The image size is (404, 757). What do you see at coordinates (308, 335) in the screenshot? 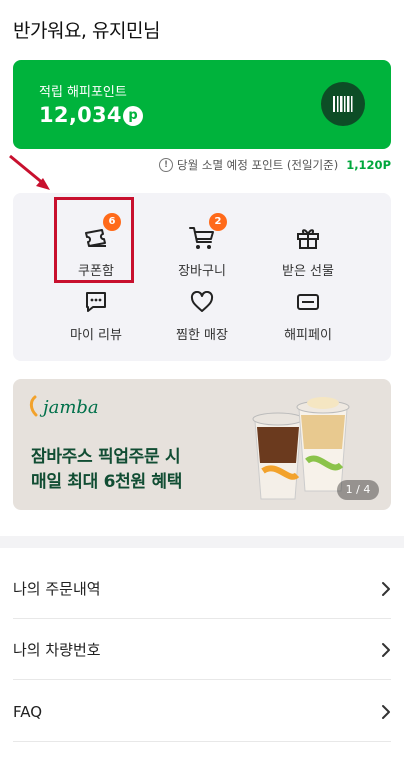
I see `menu-label-happypay: 해피페이` at bounding box center [308, 335].